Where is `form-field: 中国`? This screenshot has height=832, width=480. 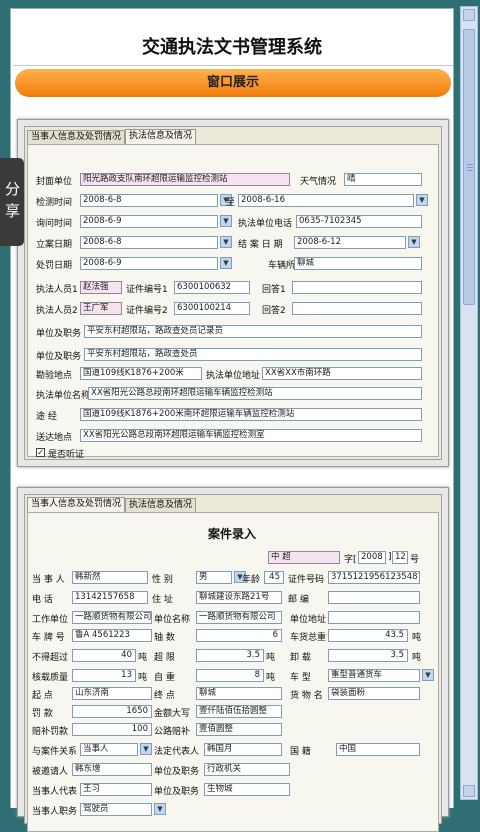
form-field: 中国 is located at coordinates (378, 749).